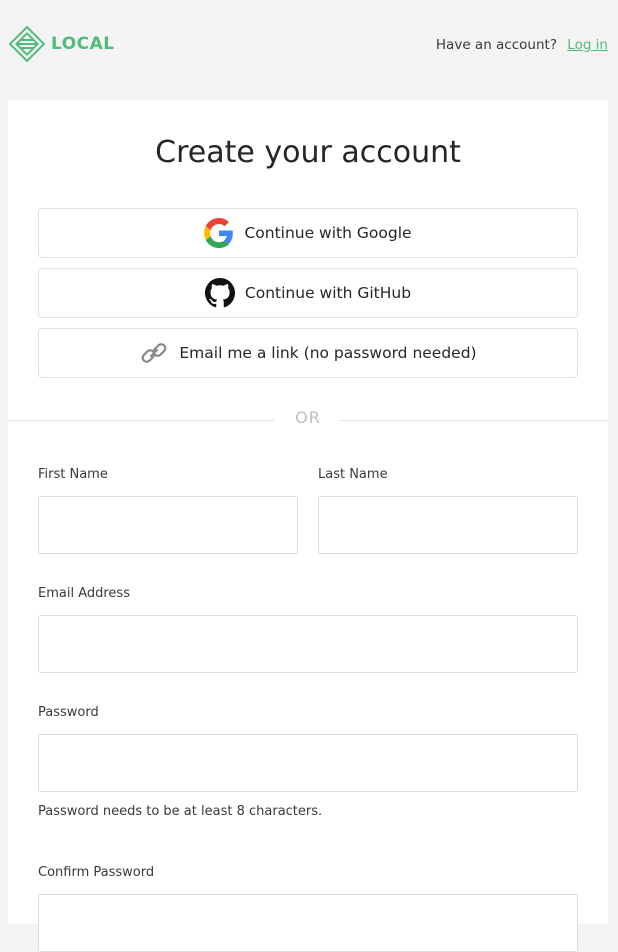 This screenshot has height=952, width=618. What do you see at coordinates (496, 45) in the screenshot?
I see `account-prompt-text: Have an account?` at bounding box center [496, 45].